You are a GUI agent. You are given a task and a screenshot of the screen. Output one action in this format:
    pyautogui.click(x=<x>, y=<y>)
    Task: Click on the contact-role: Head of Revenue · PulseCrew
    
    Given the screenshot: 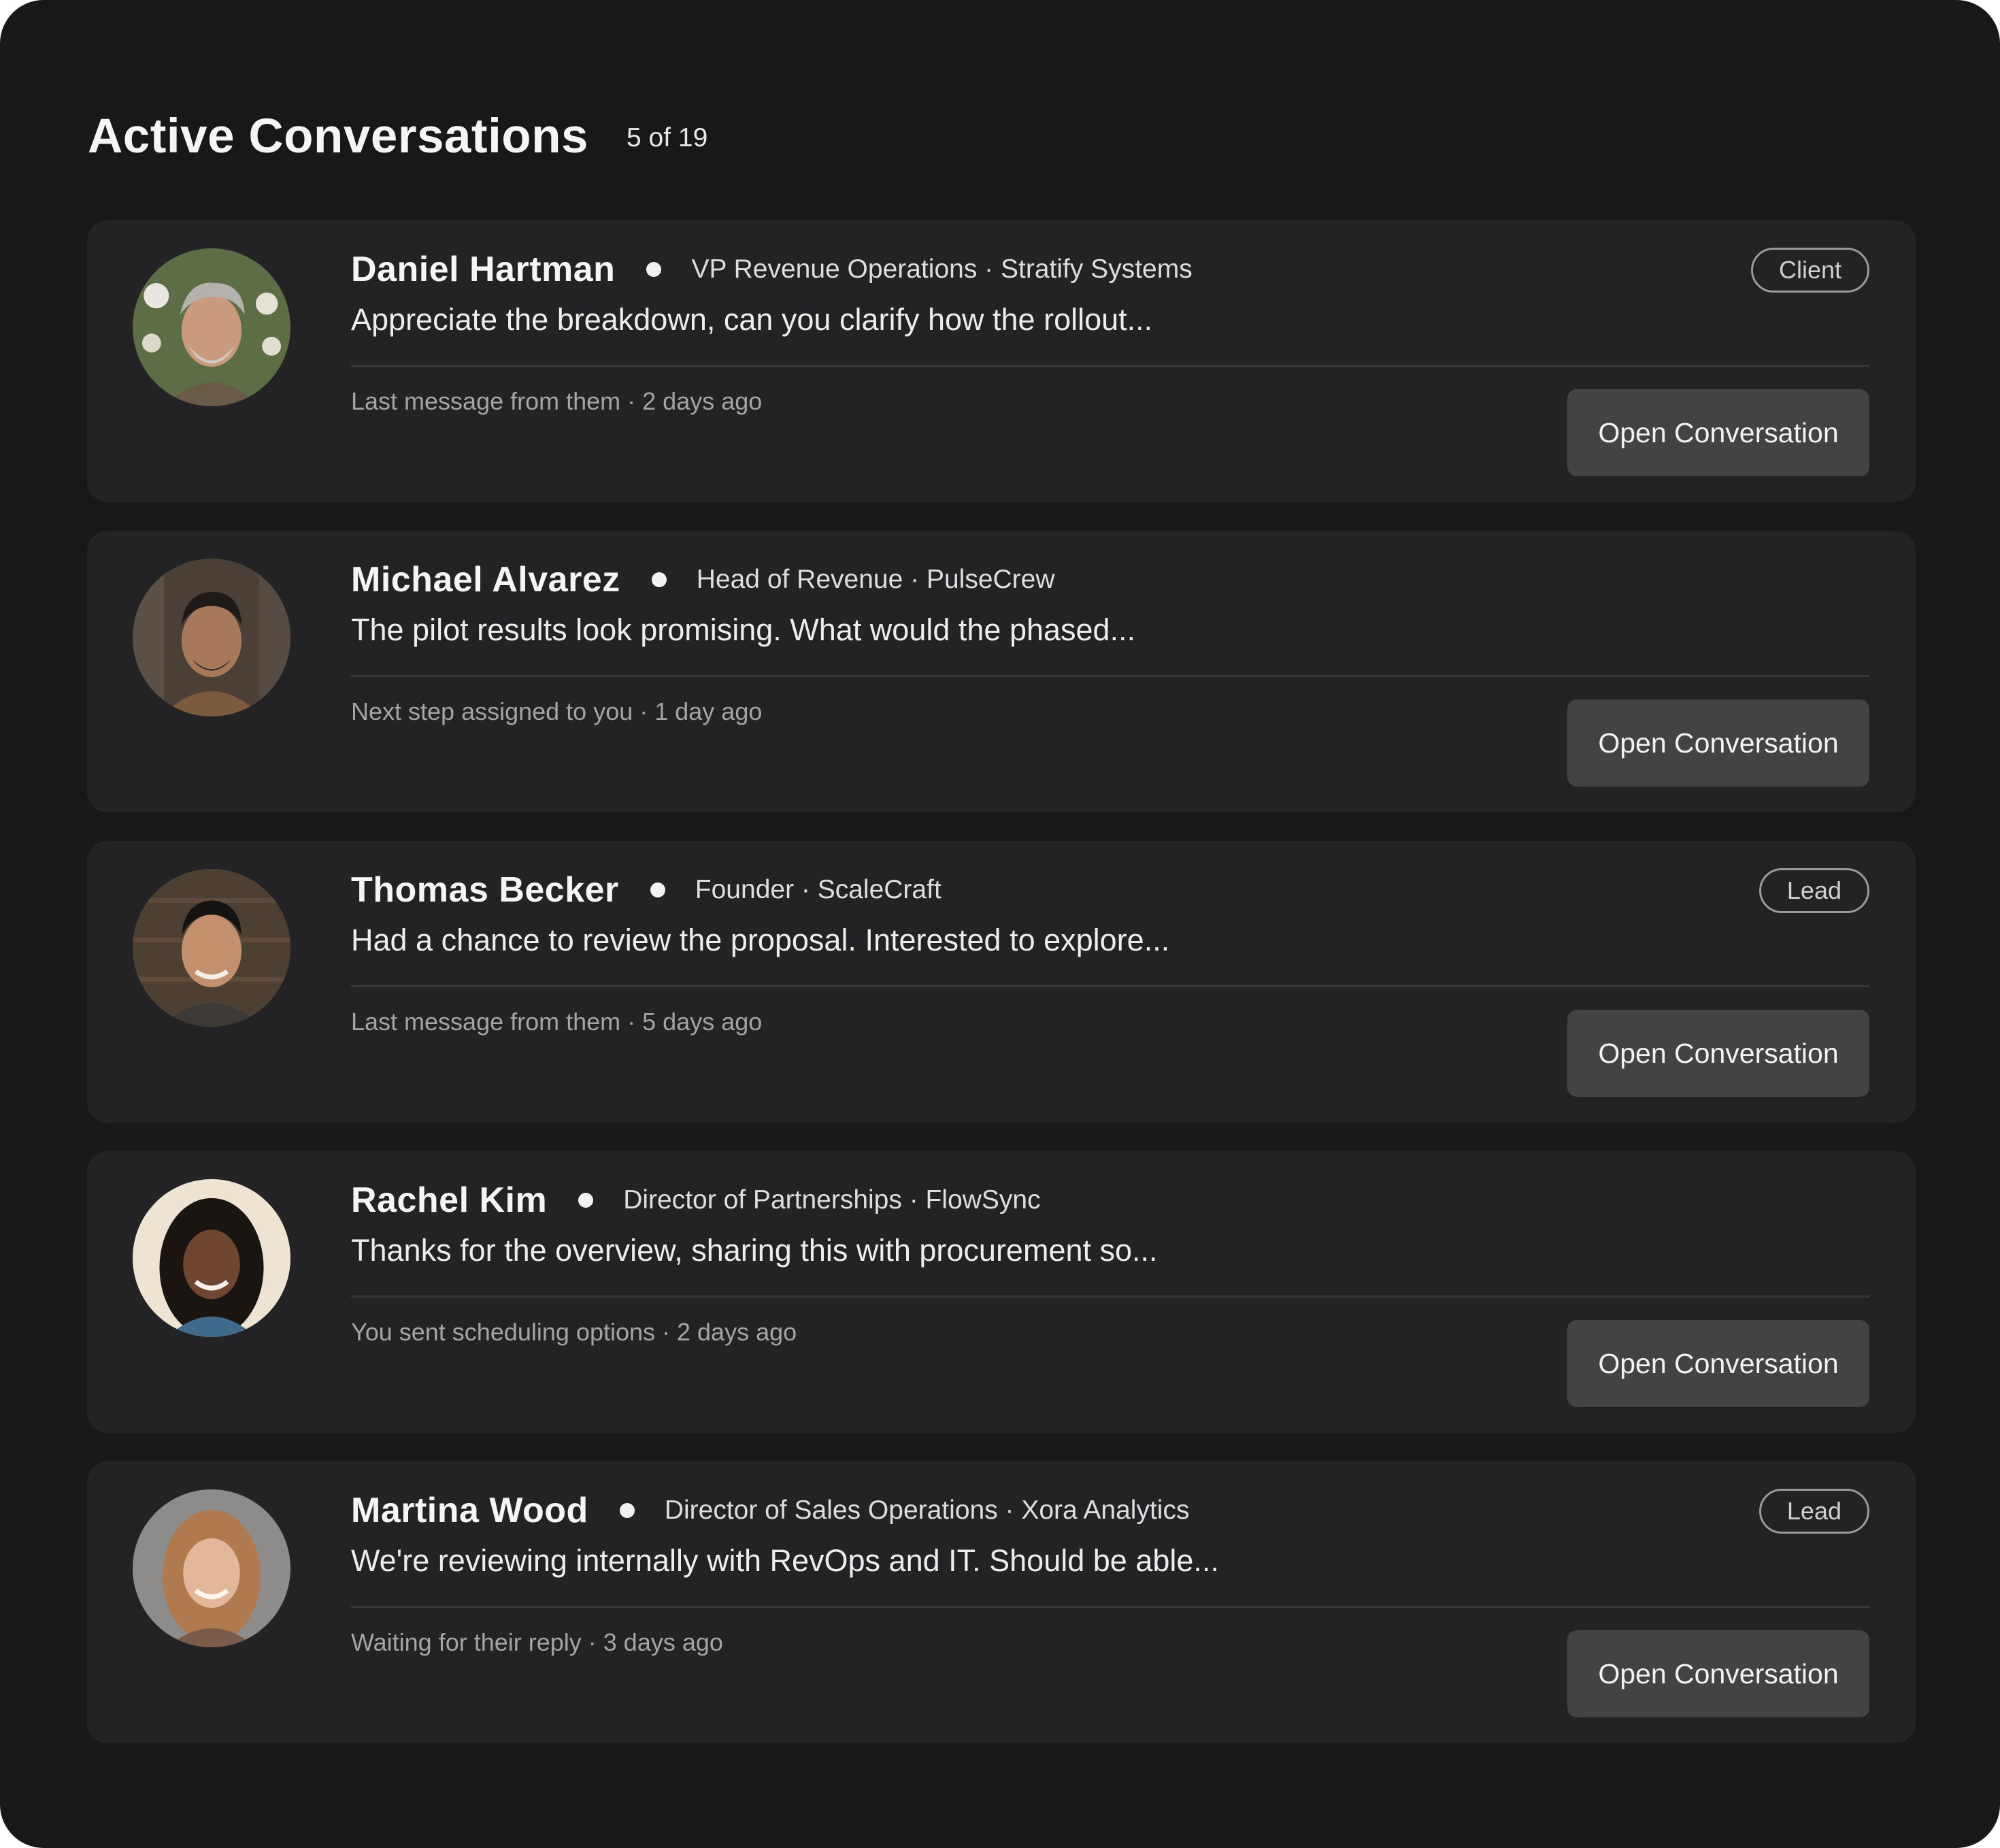 What is the action you would take?
    pyautogui.click(x=875, y=580)
    